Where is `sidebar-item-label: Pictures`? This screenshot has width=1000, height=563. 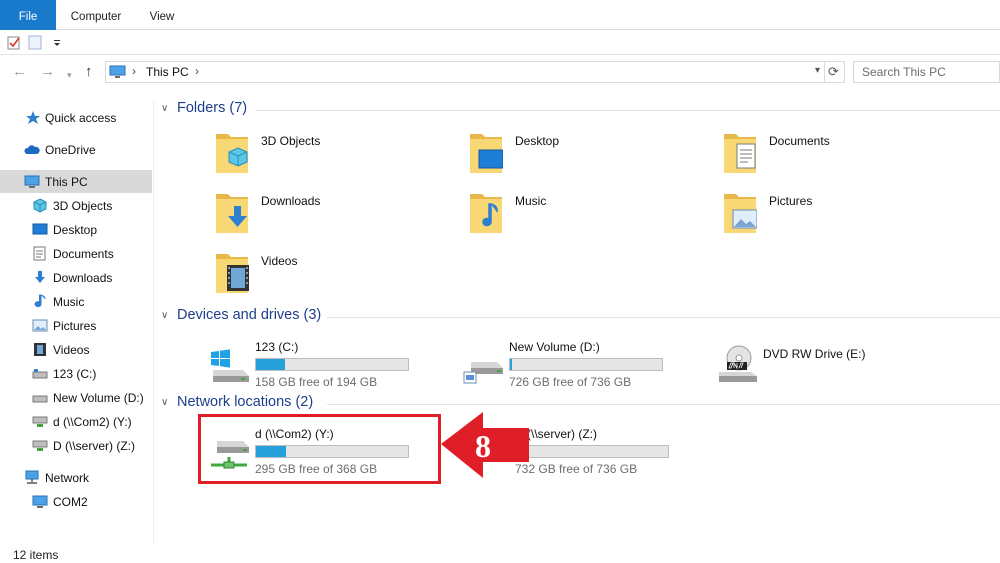 sidebar-item-label: Pictures is located at coordinates (75, 326).